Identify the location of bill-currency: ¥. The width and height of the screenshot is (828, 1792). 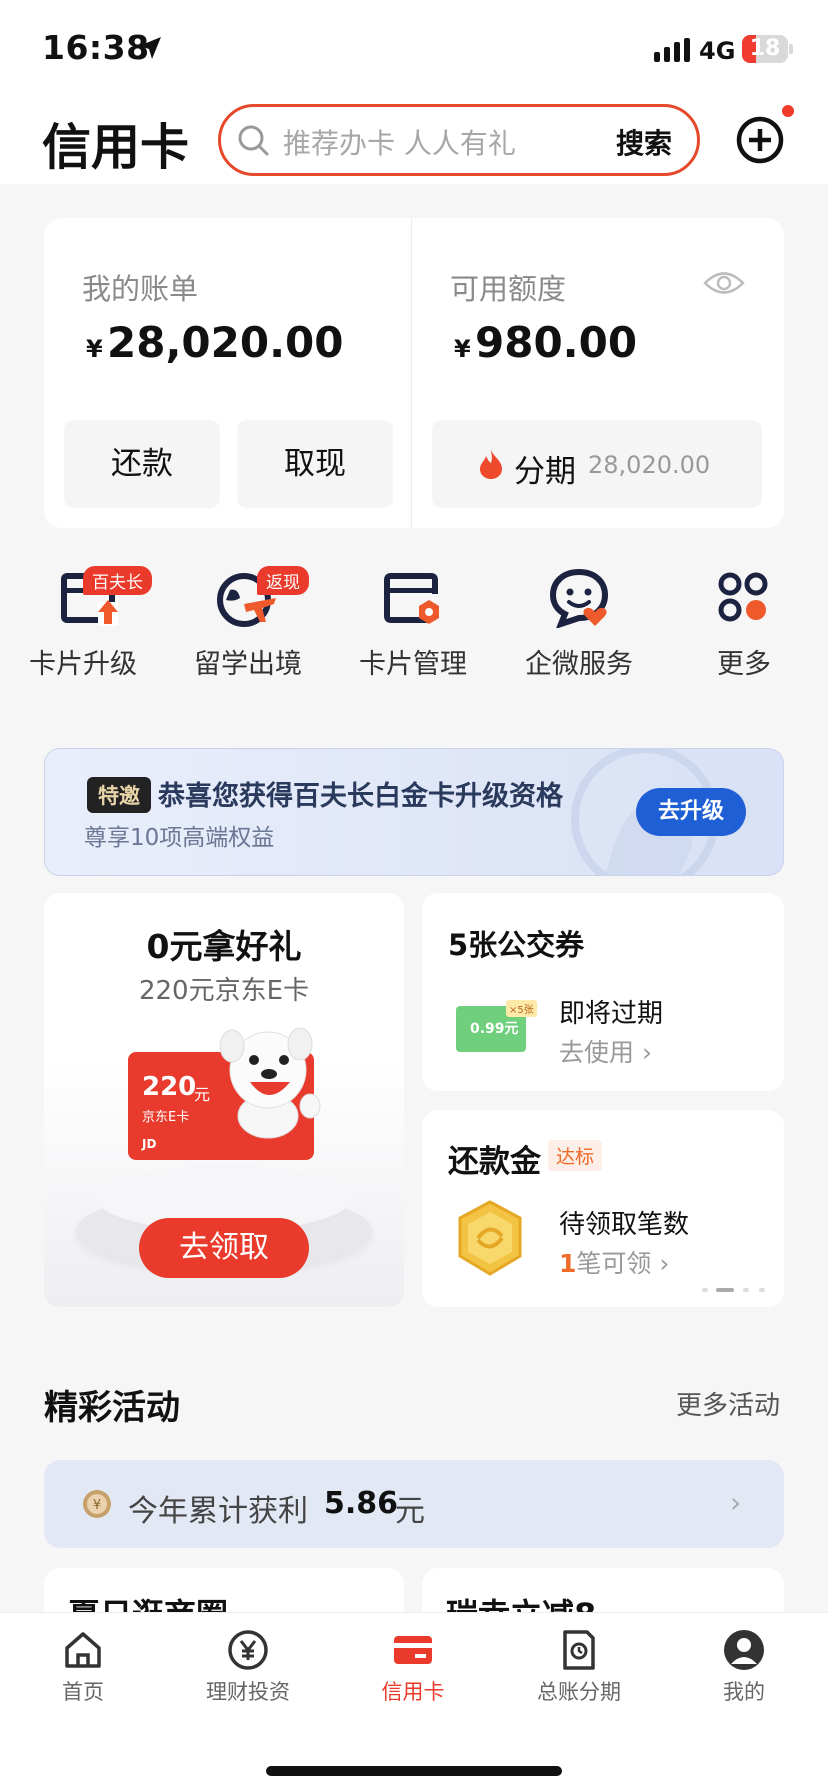
(94, 349).